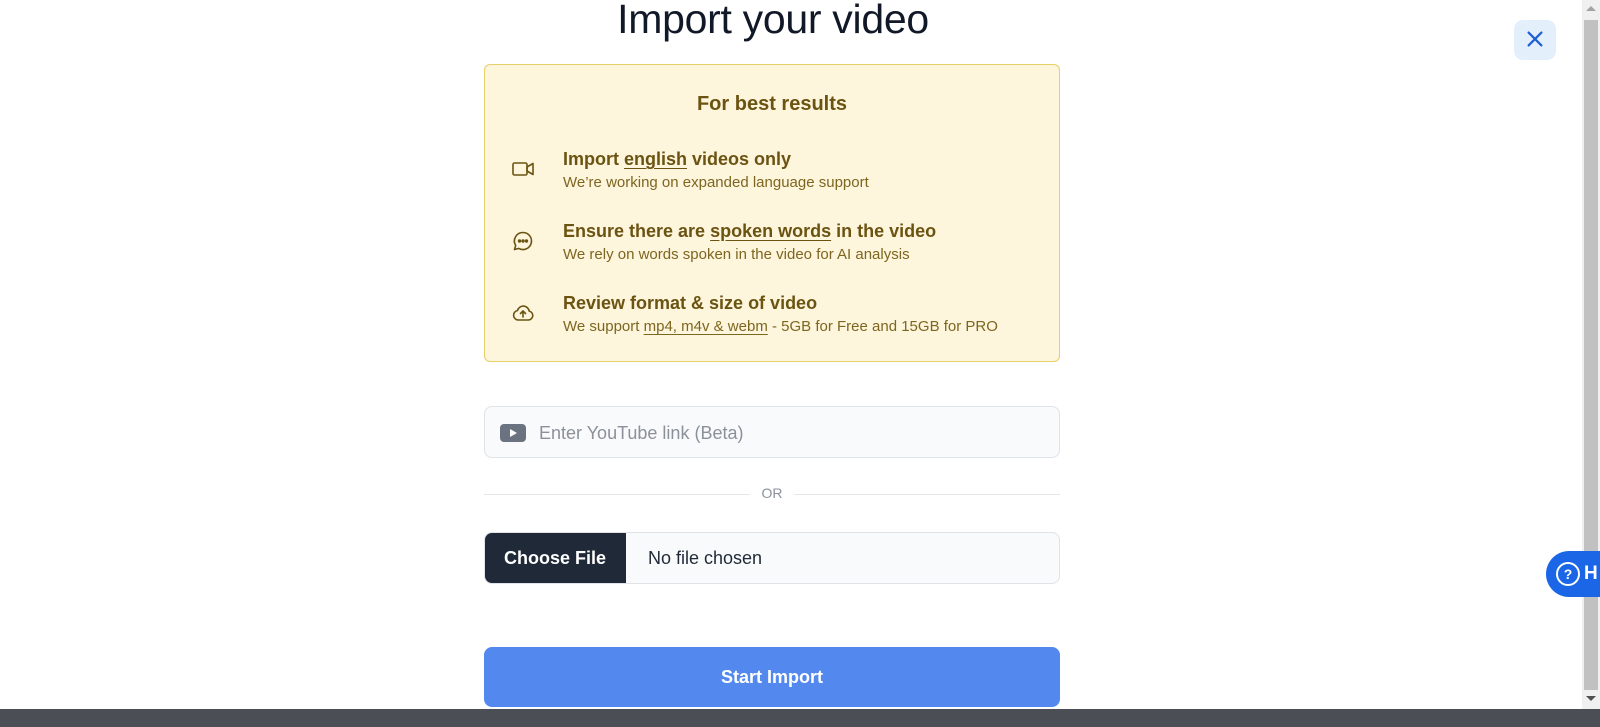 The height and width of the screenshot is (727, 1600). What do you see at coordinates (773, 21) in the screenshot?
I see `page-title: Import your video` at bounding box center [773, 21].